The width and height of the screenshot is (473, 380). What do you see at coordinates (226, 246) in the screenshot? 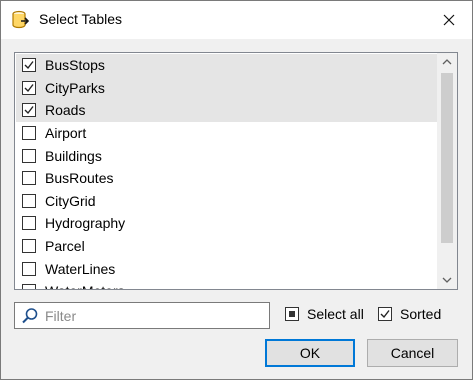
I see `table-row: Parcel` at bounding box center [226, 246].